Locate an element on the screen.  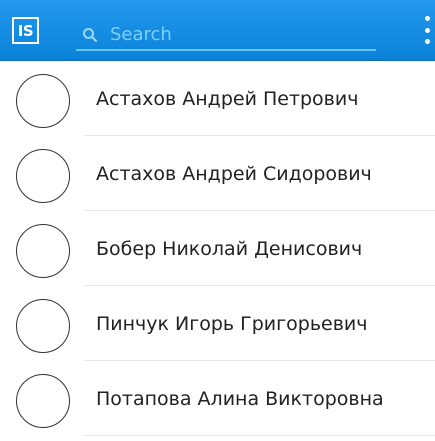
more-vert-icon is located at coordinates (427, 30).